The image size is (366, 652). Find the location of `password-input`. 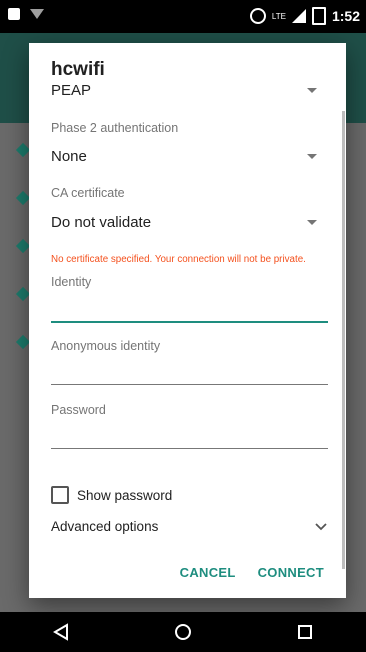

password-input is located at coordinates (191, 437).